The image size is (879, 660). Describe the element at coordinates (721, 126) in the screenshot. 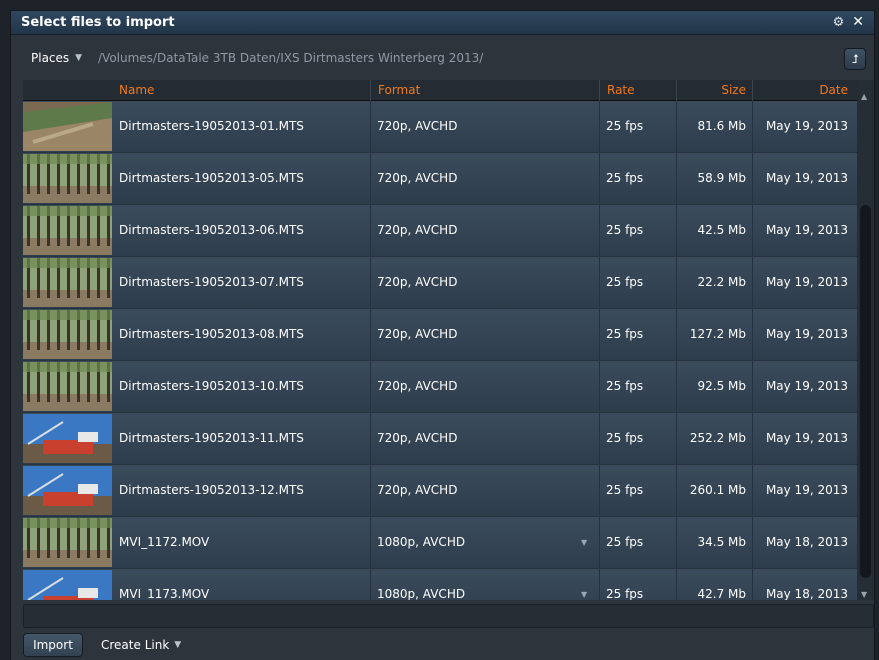

I see `file-size: 81.6 Mb` at that location.